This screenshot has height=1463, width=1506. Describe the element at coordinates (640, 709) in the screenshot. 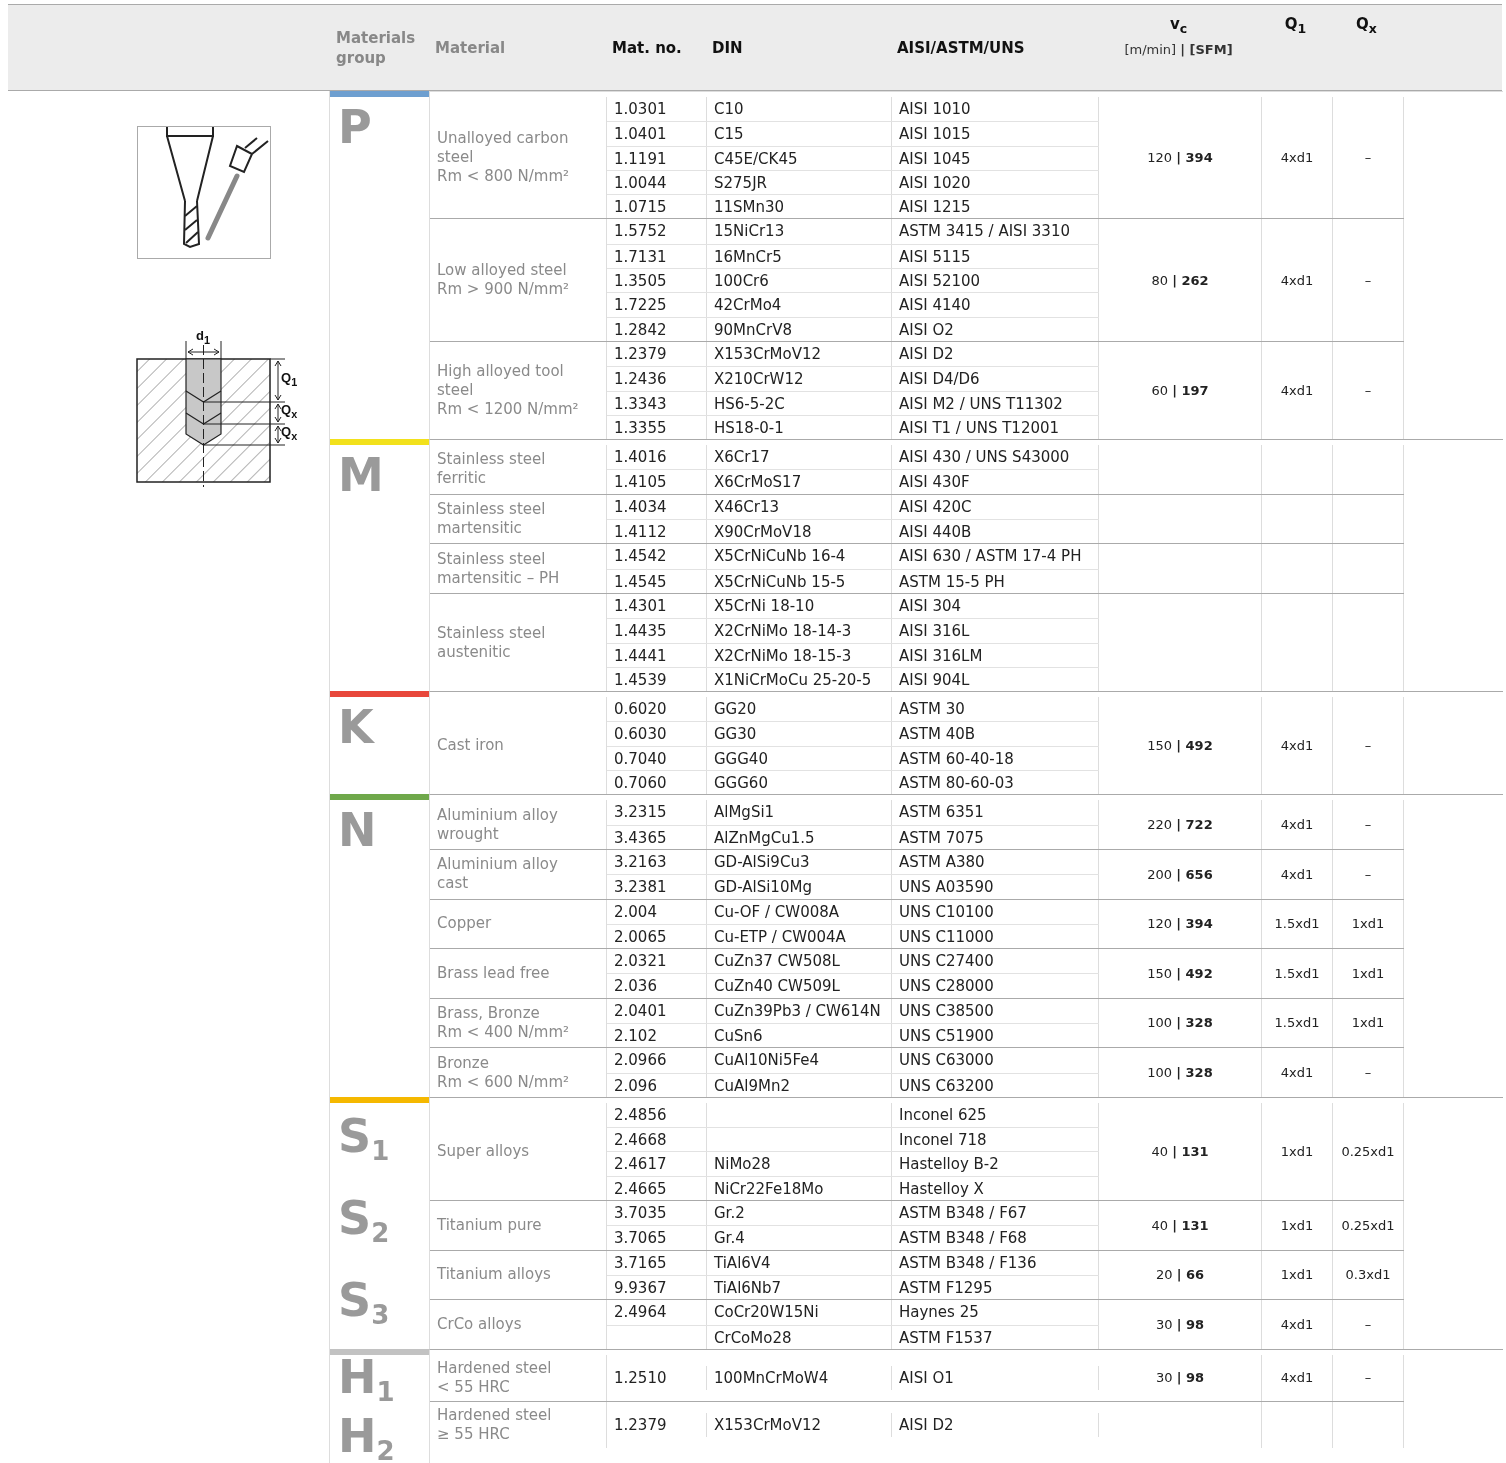

I see `table-cell: 0.6020` at that location.